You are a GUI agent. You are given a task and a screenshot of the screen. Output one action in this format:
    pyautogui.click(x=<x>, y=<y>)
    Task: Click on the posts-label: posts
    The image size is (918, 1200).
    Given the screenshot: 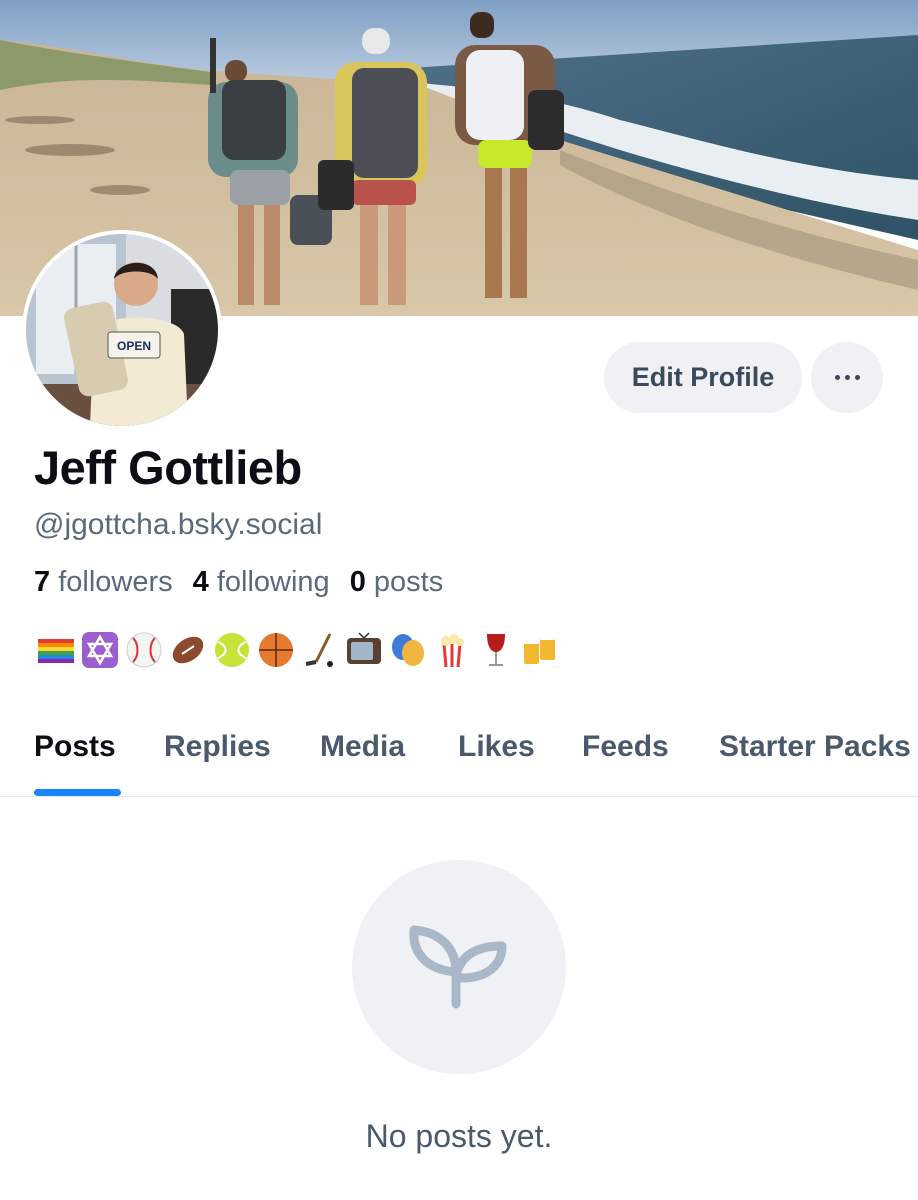 What is the action you would take?
    pyautogui.click(x=408, y=582)
    